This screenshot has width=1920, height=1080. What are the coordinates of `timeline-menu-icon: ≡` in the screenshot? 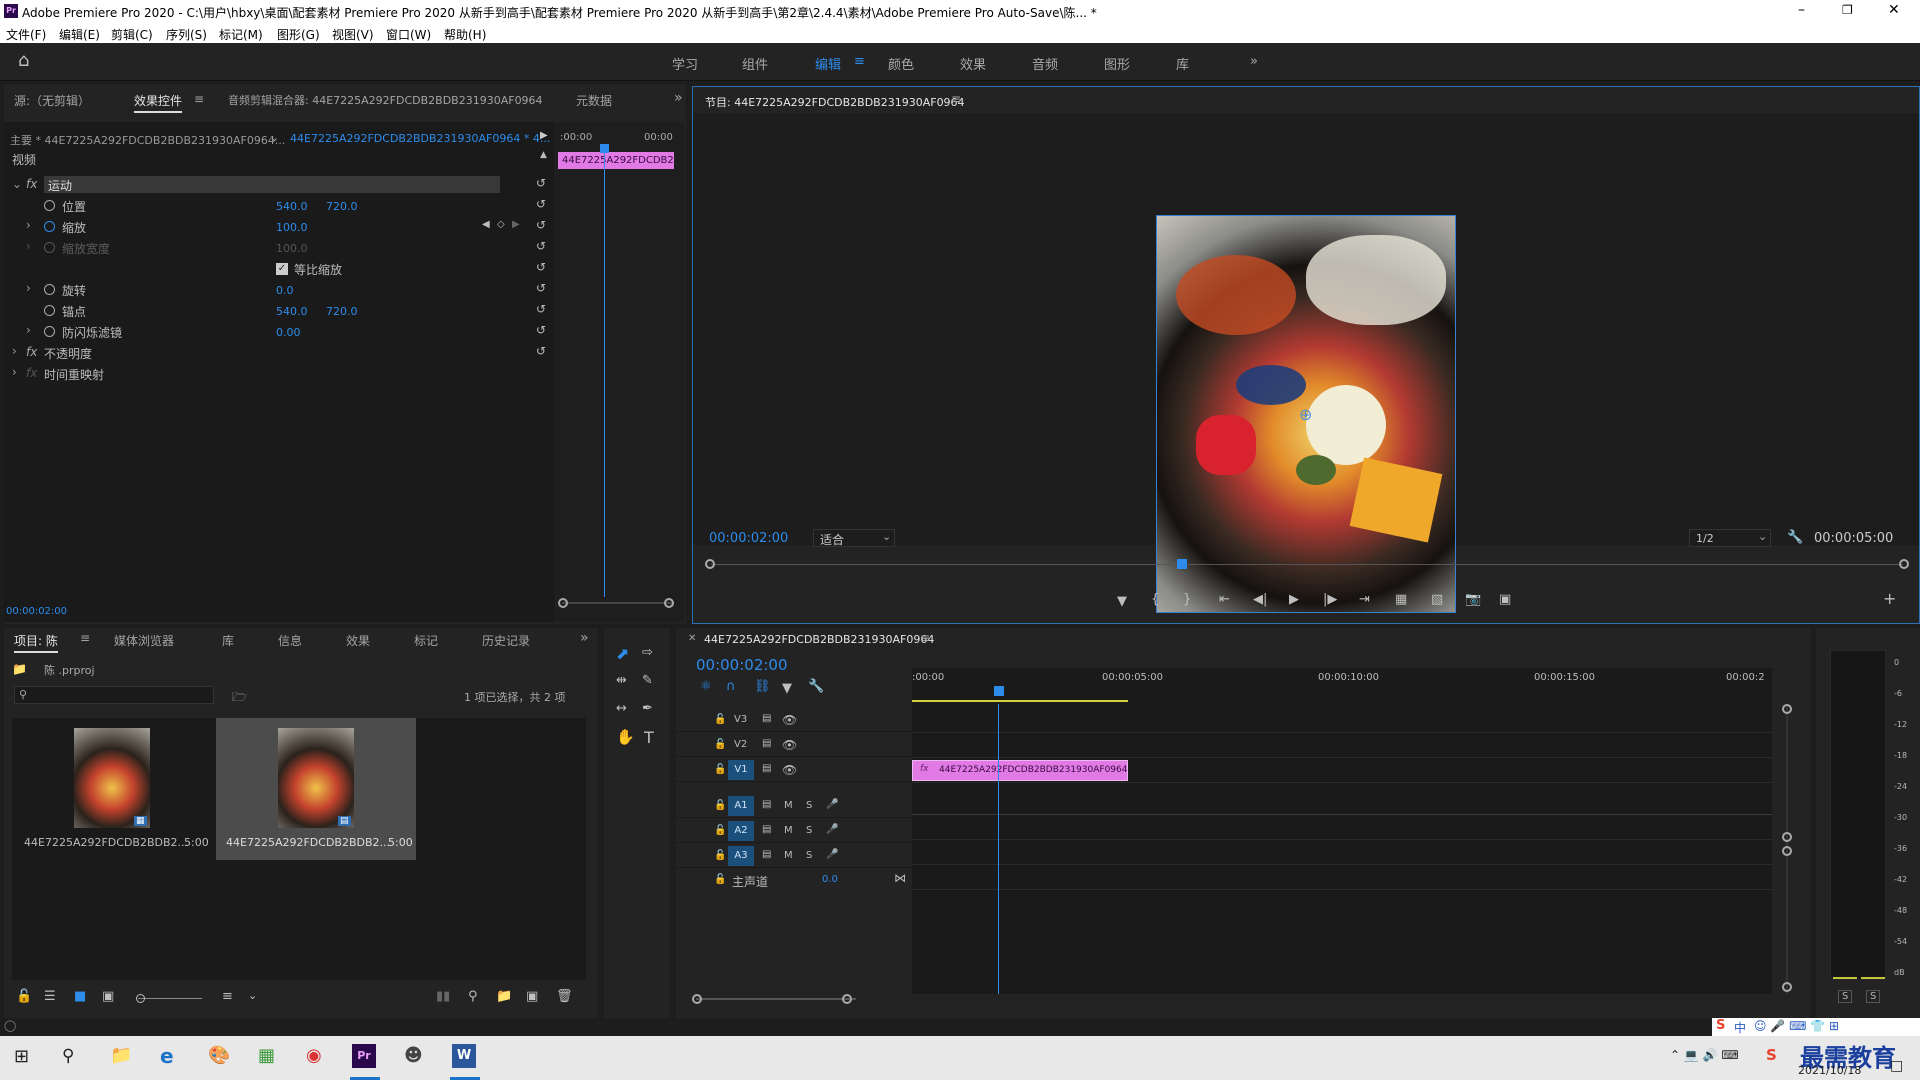 It's located at (925, 638).